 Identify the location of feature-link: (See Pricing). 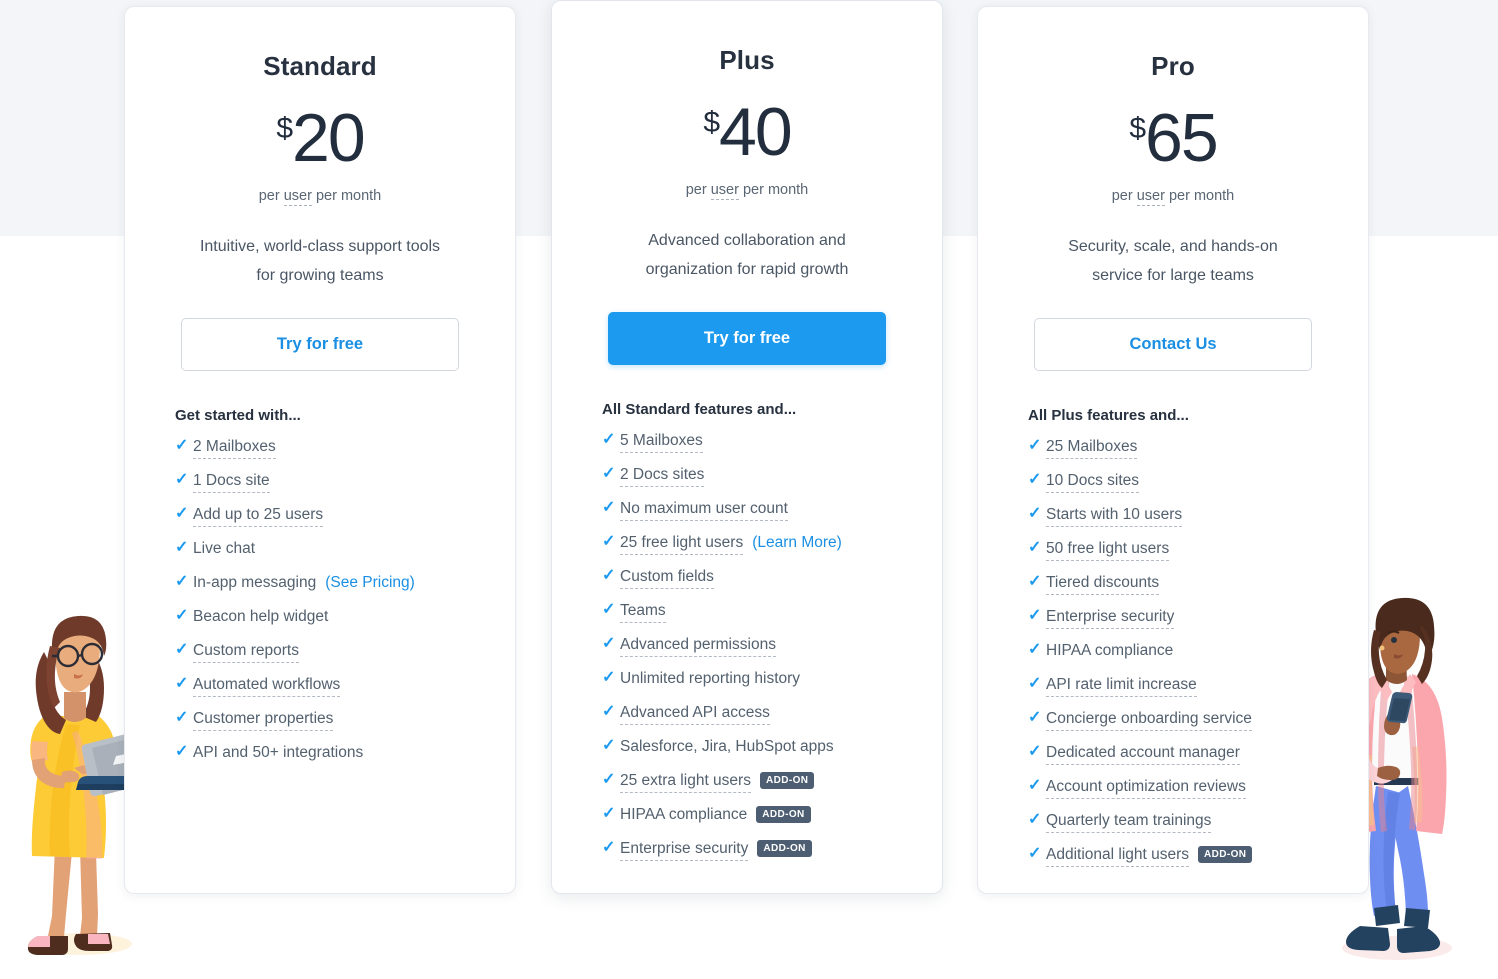
(370, 583).